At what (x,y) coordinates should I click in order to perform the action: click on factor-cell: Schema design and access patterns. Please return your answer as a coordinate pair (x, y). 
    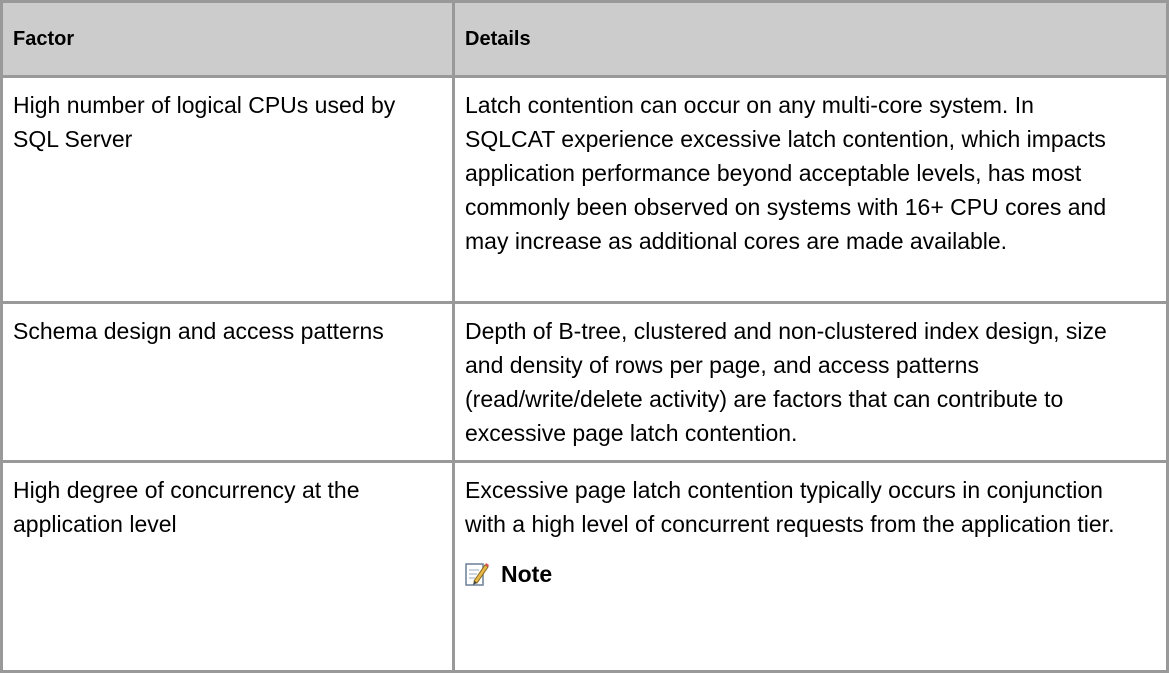
    Looking at the image, I should click on (227, 382).